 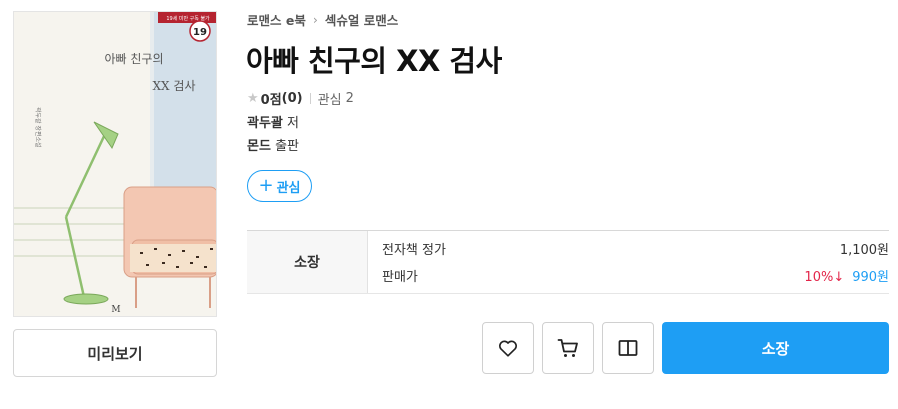 What do you see at coordinates (400, 277) in the screenshot?
I see `sale-price-label: 판매가` at bounding box center [400, 277].